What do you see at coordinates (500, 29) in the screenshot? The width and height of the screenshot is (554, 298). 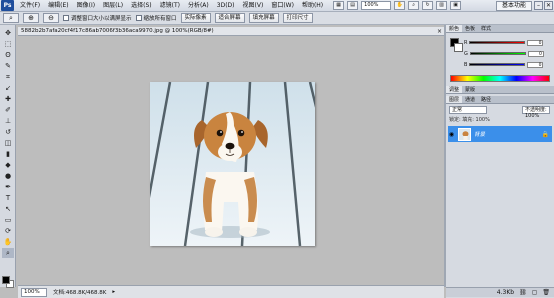 I see `color-panel-tabs: 颜色 色板 样式` at bounding box center [500, 29].